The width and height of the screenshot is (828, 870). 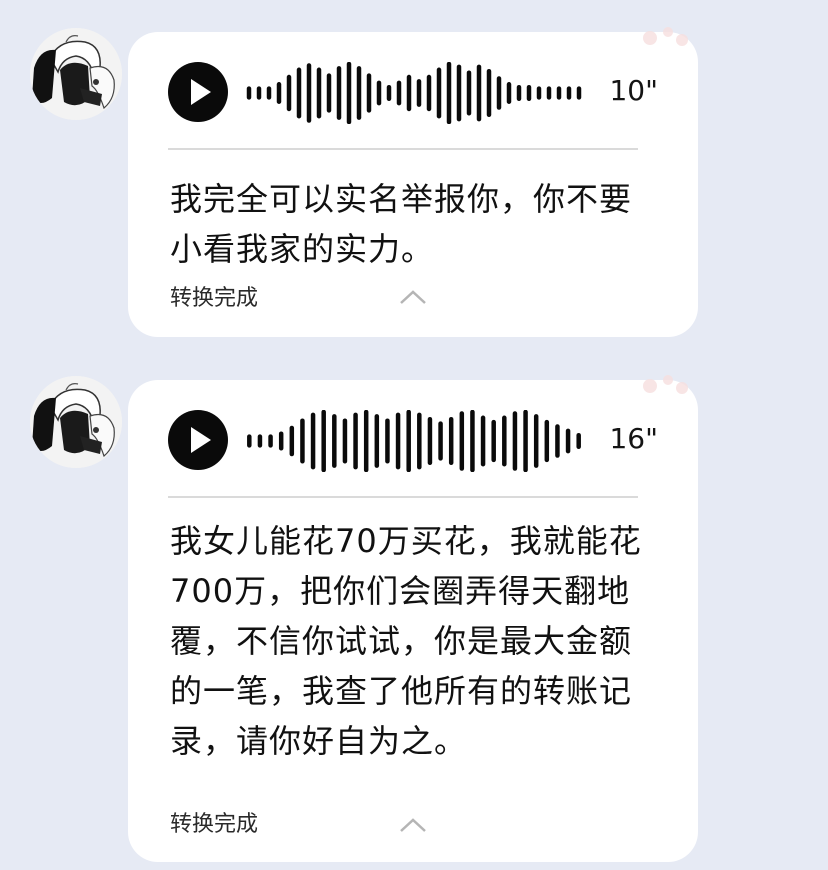 I want to click on voice-player: 16", so click(x=413, y=441).